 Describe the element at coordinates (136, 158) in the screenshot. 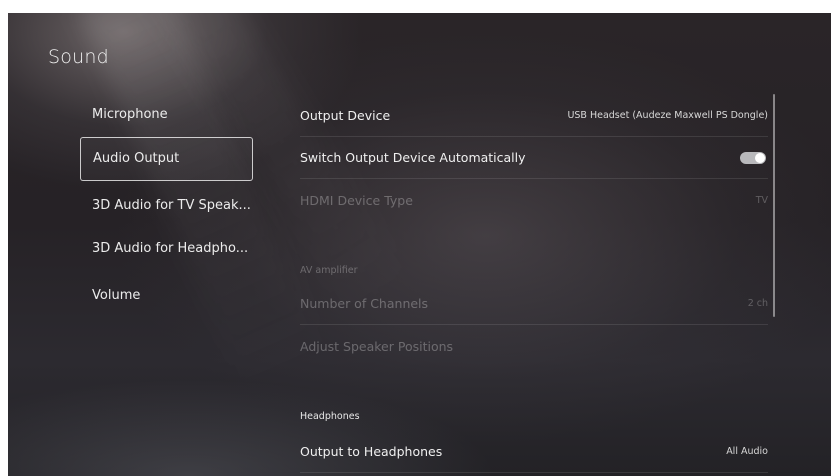

I see `sidebar-item-label: Audio Output` at that location.